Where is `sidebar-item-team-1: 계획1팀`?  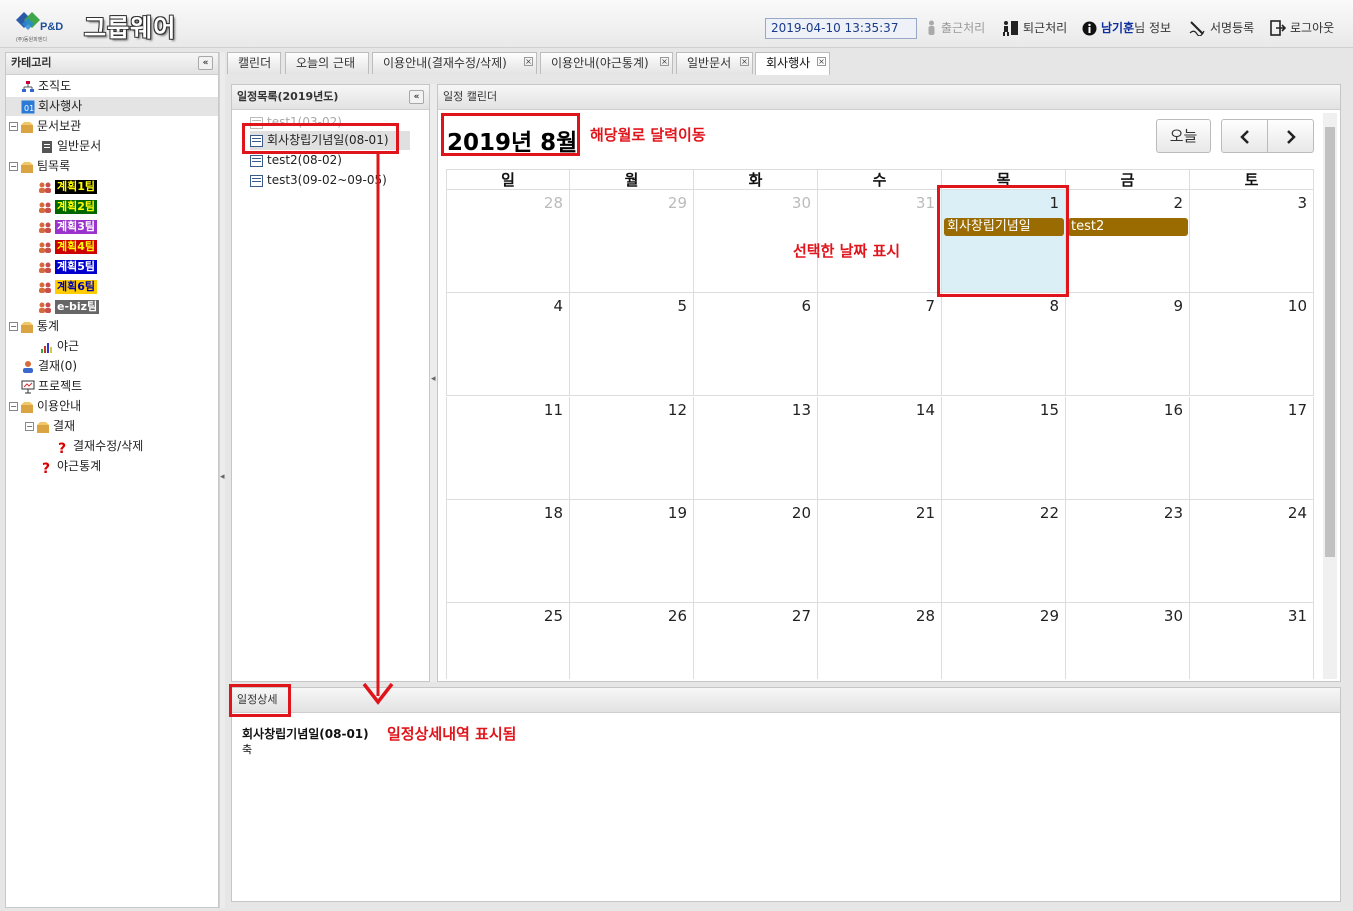
sidebar-item-team-1: 계획1팀 is located at coordinates (68, 186).